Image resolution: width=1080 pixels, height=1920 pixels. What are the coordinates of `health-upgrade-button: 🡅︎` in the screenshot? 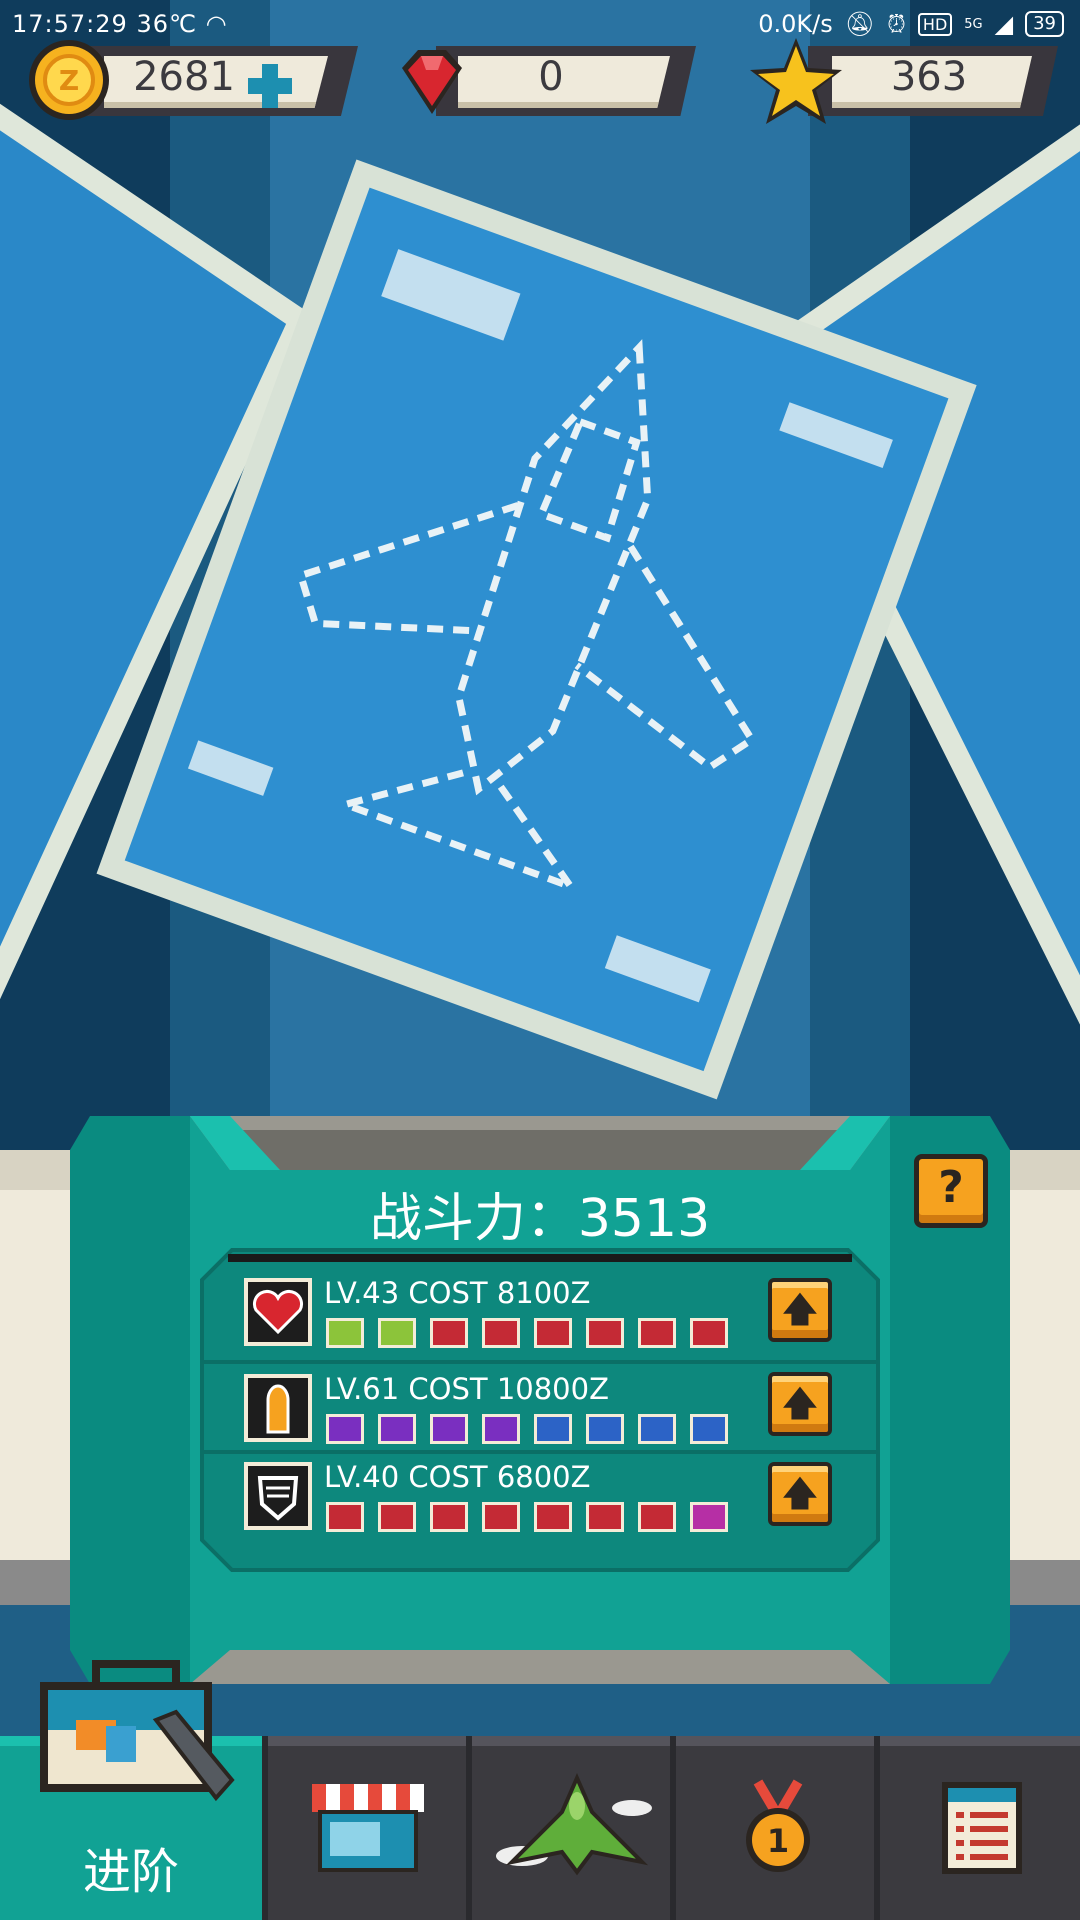 It's located at (800, 1310).